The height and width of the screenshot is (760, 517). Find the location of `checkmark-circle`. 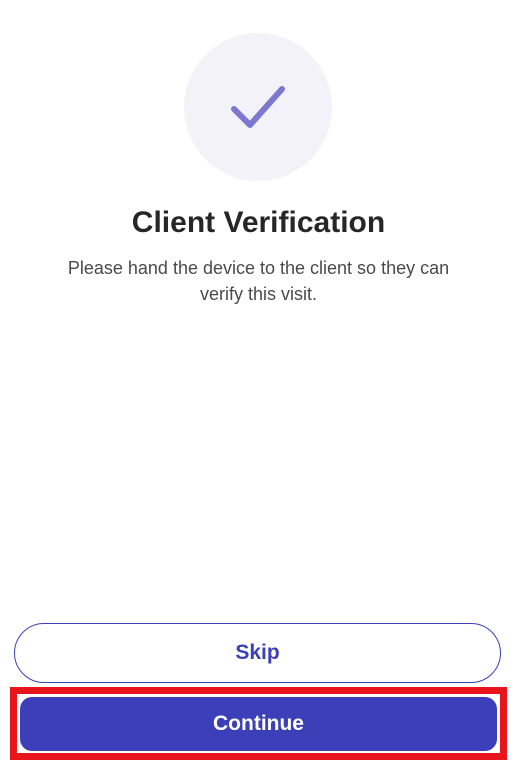

checkmark-circle is located at coordinates (258, 107).